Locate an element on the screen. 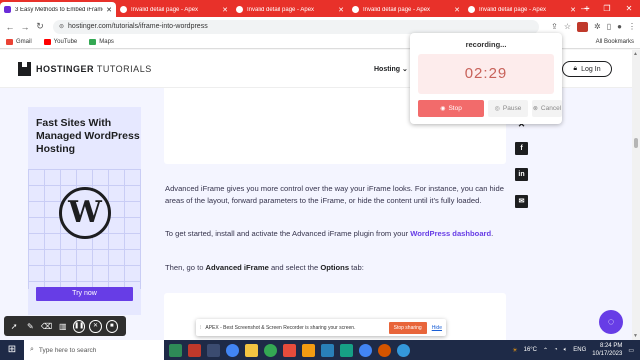  wordpress-dashboard-link: WordPress dashboard is located at coordinates (450, 233).